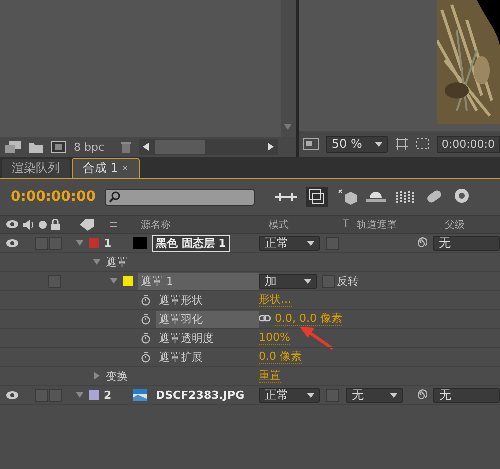 The height and width of the screenshot is (469, 500). I want to click on cube-icon, so click(347, 197).